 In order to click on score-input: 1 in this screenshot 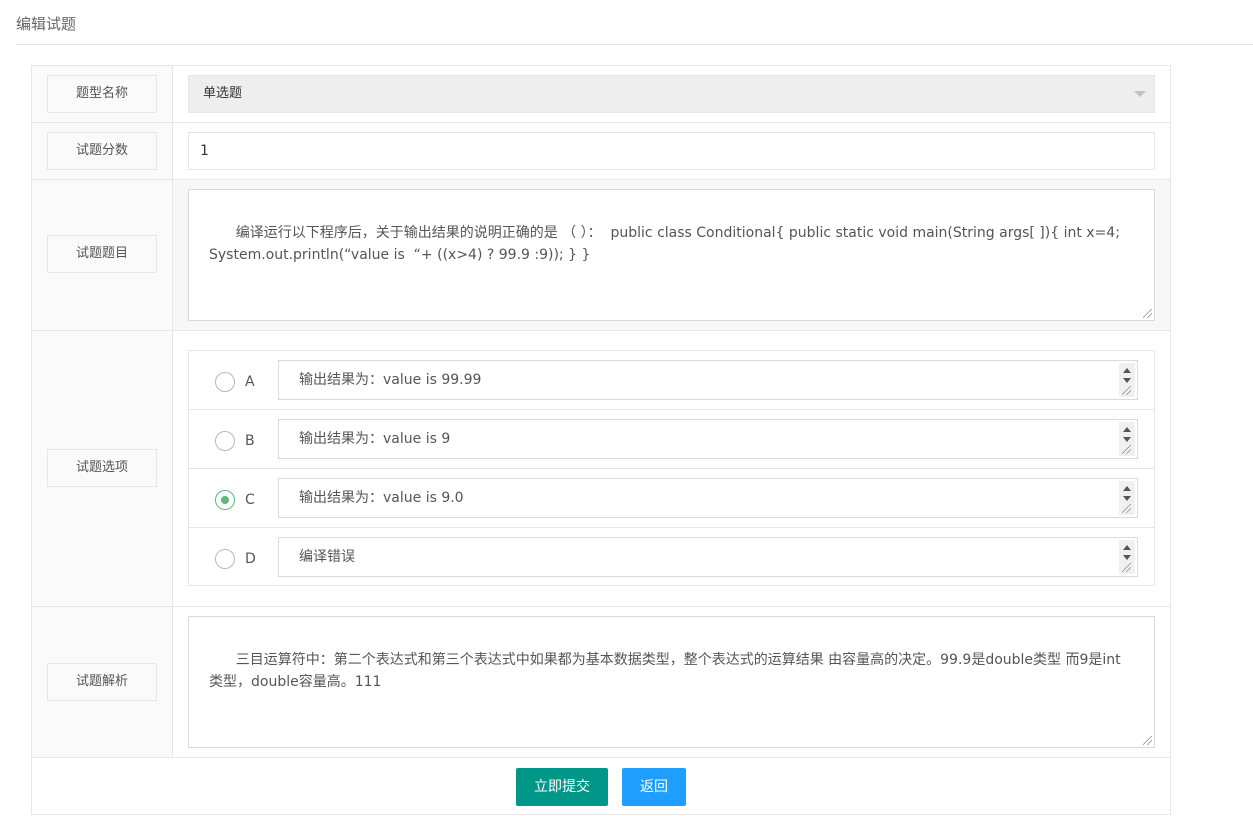, I will do `click(671, 151)`.